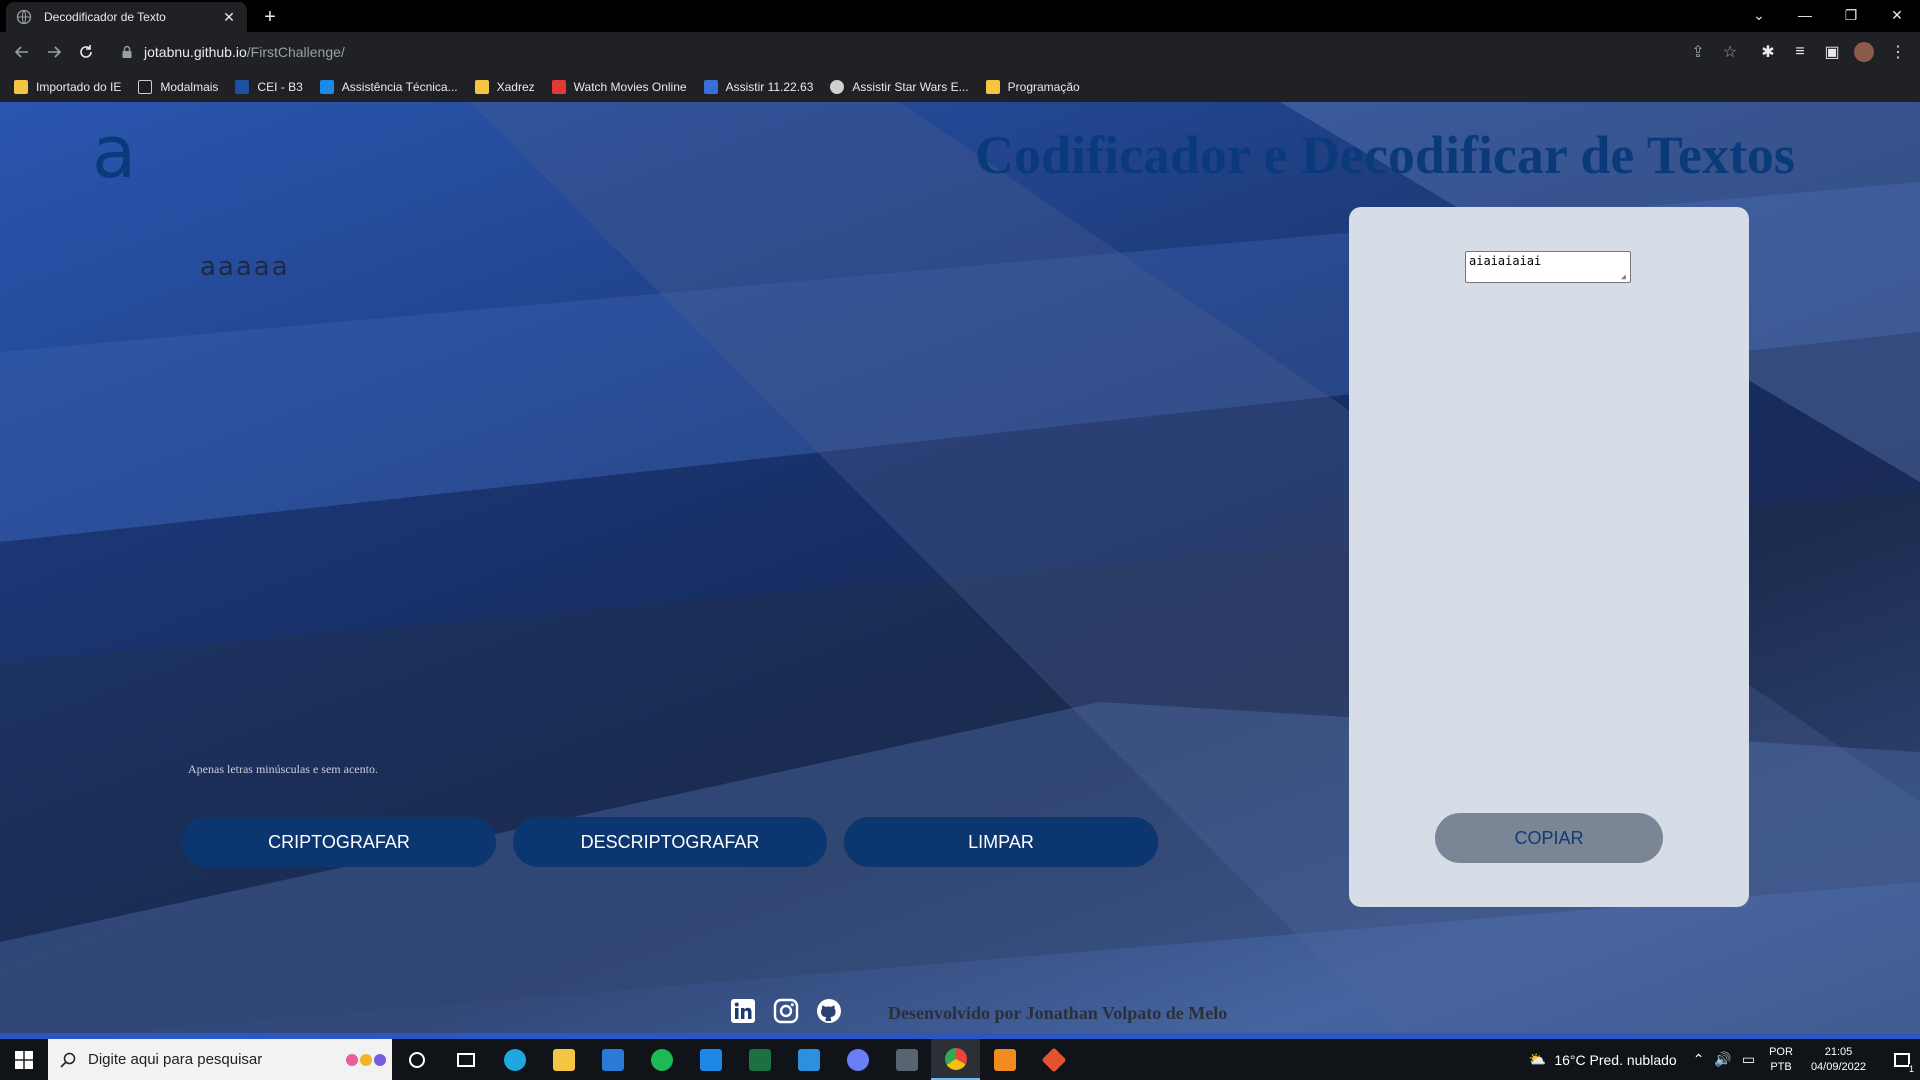 The image size is (1920, 1080). What do you see at coordinates (270, 17) in the screenshot?
I see `new-tab-button: +` at bounding box center [270, 17].